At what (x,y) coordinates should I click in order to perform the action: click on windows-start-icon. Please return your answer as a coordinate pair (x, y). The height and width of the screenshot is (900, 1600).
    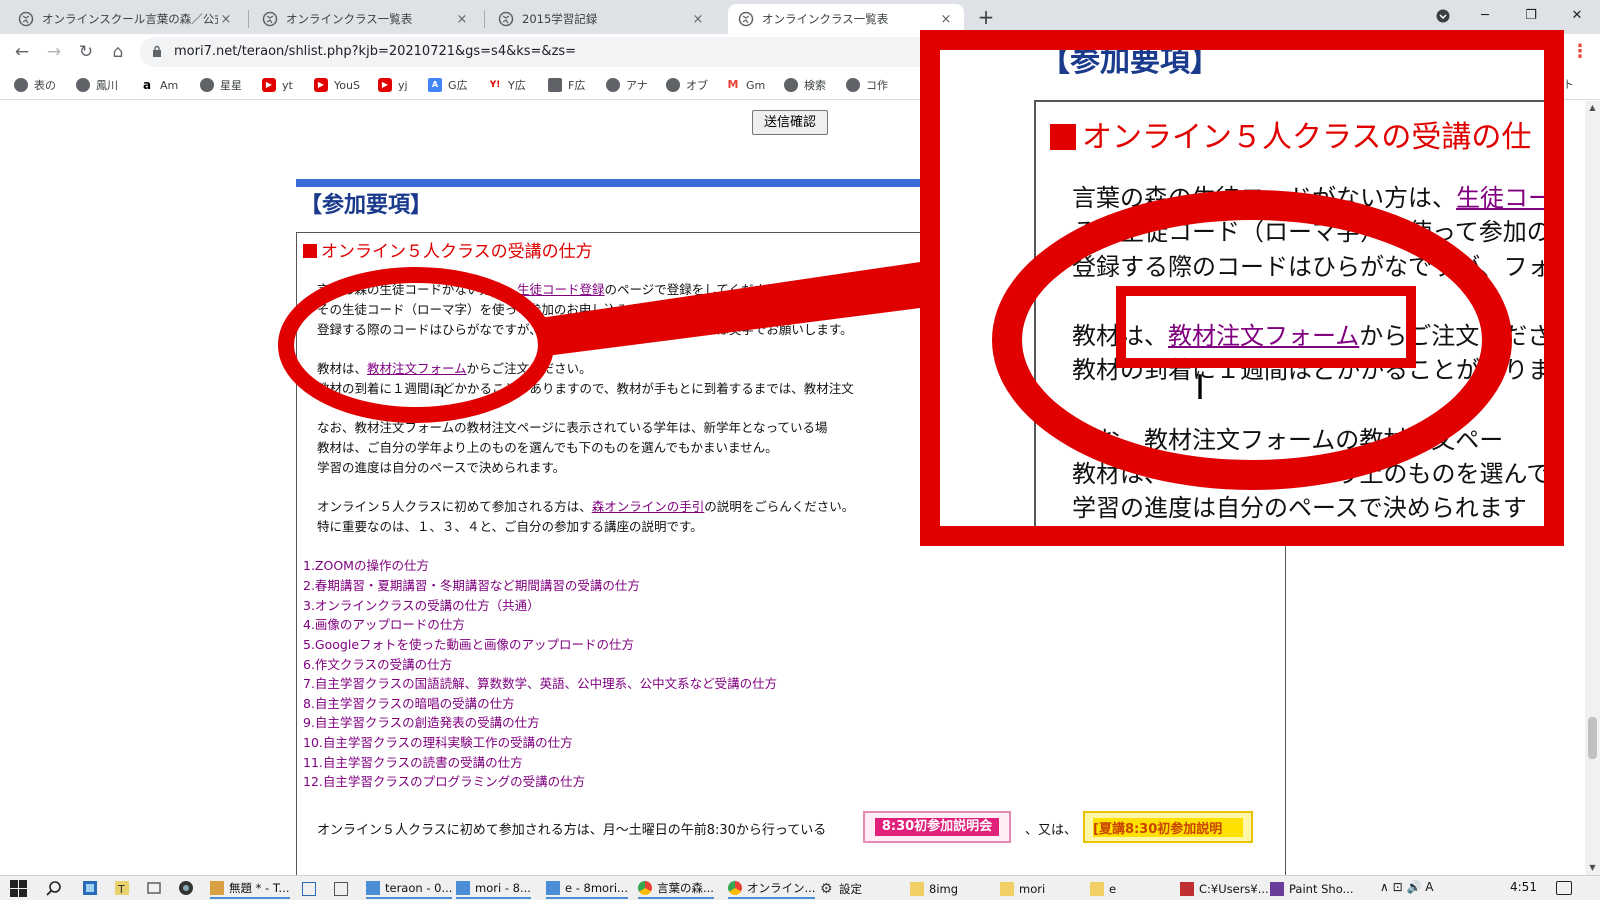
    Looking at the image, I should click on (18, 888).